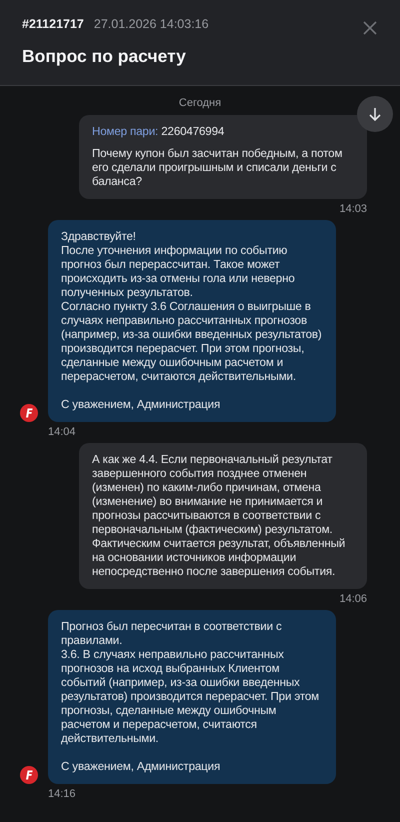 Image resolution: width=400 pixels, height=822 pixels. Describe the element at coordinates (218, 168) in the screenshot. I see `message-text: Почему купон был засчитан победным, а потом его сделали проигрышным и списали деньги с баланса?` at that location.